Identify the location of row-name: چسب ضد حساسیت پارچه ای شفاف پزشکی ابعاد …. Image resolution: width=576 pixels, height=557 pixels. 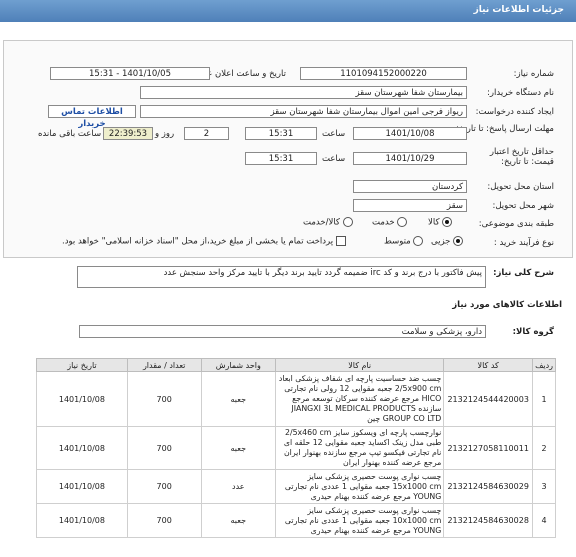
(360, 399).